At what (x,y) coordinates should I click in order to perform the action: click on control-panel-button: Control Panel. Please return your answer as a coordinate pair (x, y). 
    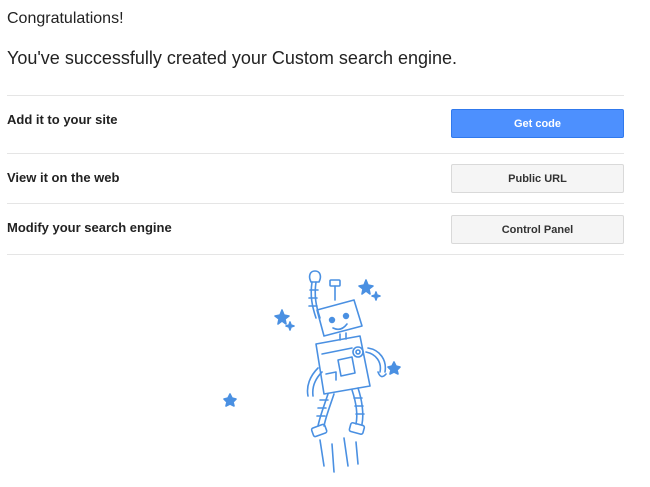
    Looking at the image, I should click on (537, 229).